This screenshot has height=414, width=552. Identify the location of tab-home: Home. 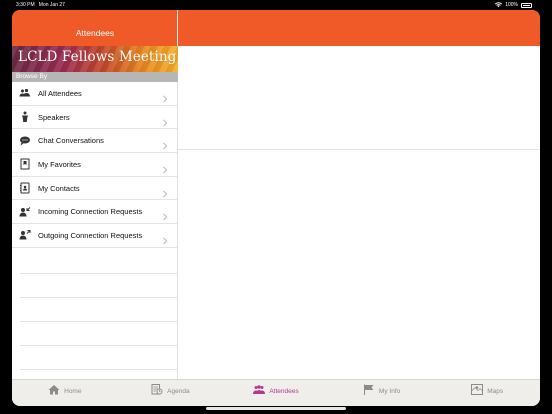
(65, 393).